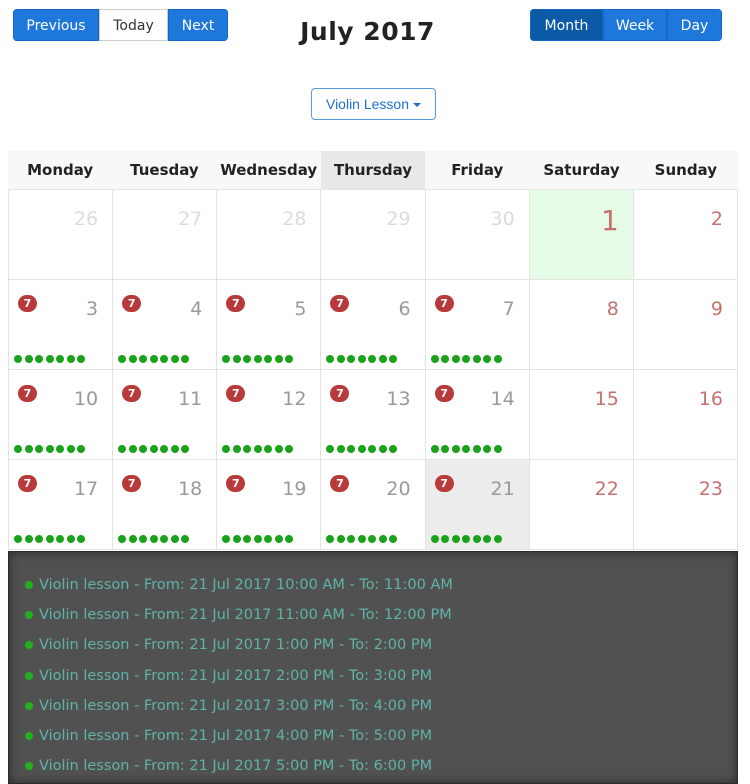 The width and height of the screenshot is (750, 784). What do you see at coordinates (61, 234) in the screenshot?
I see `day-cell: 26` at bounding box center [61, 234].